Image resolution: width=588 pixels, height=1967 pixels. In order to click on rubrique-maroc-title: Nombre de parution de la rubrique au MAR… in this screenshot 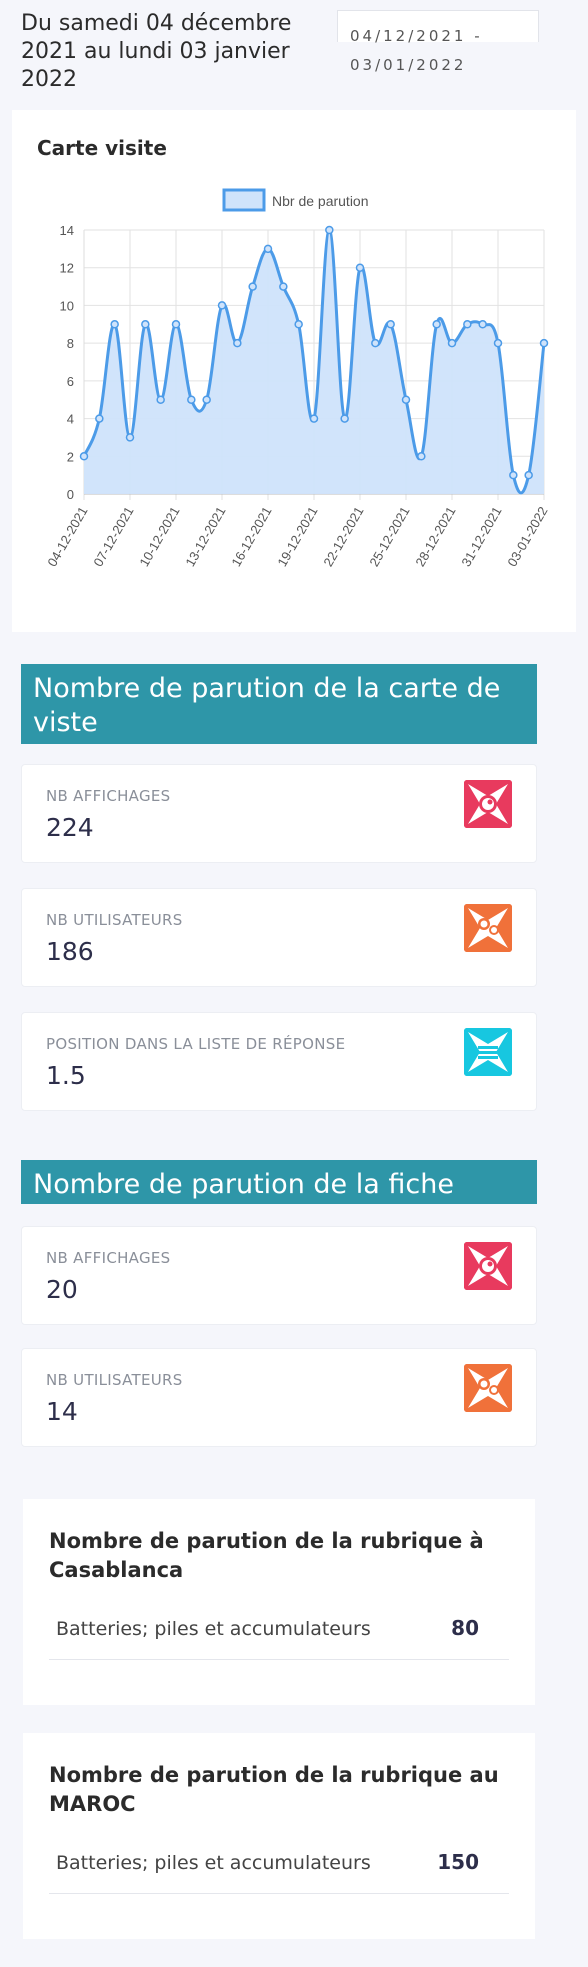, I will do `click(274, 1789)`.